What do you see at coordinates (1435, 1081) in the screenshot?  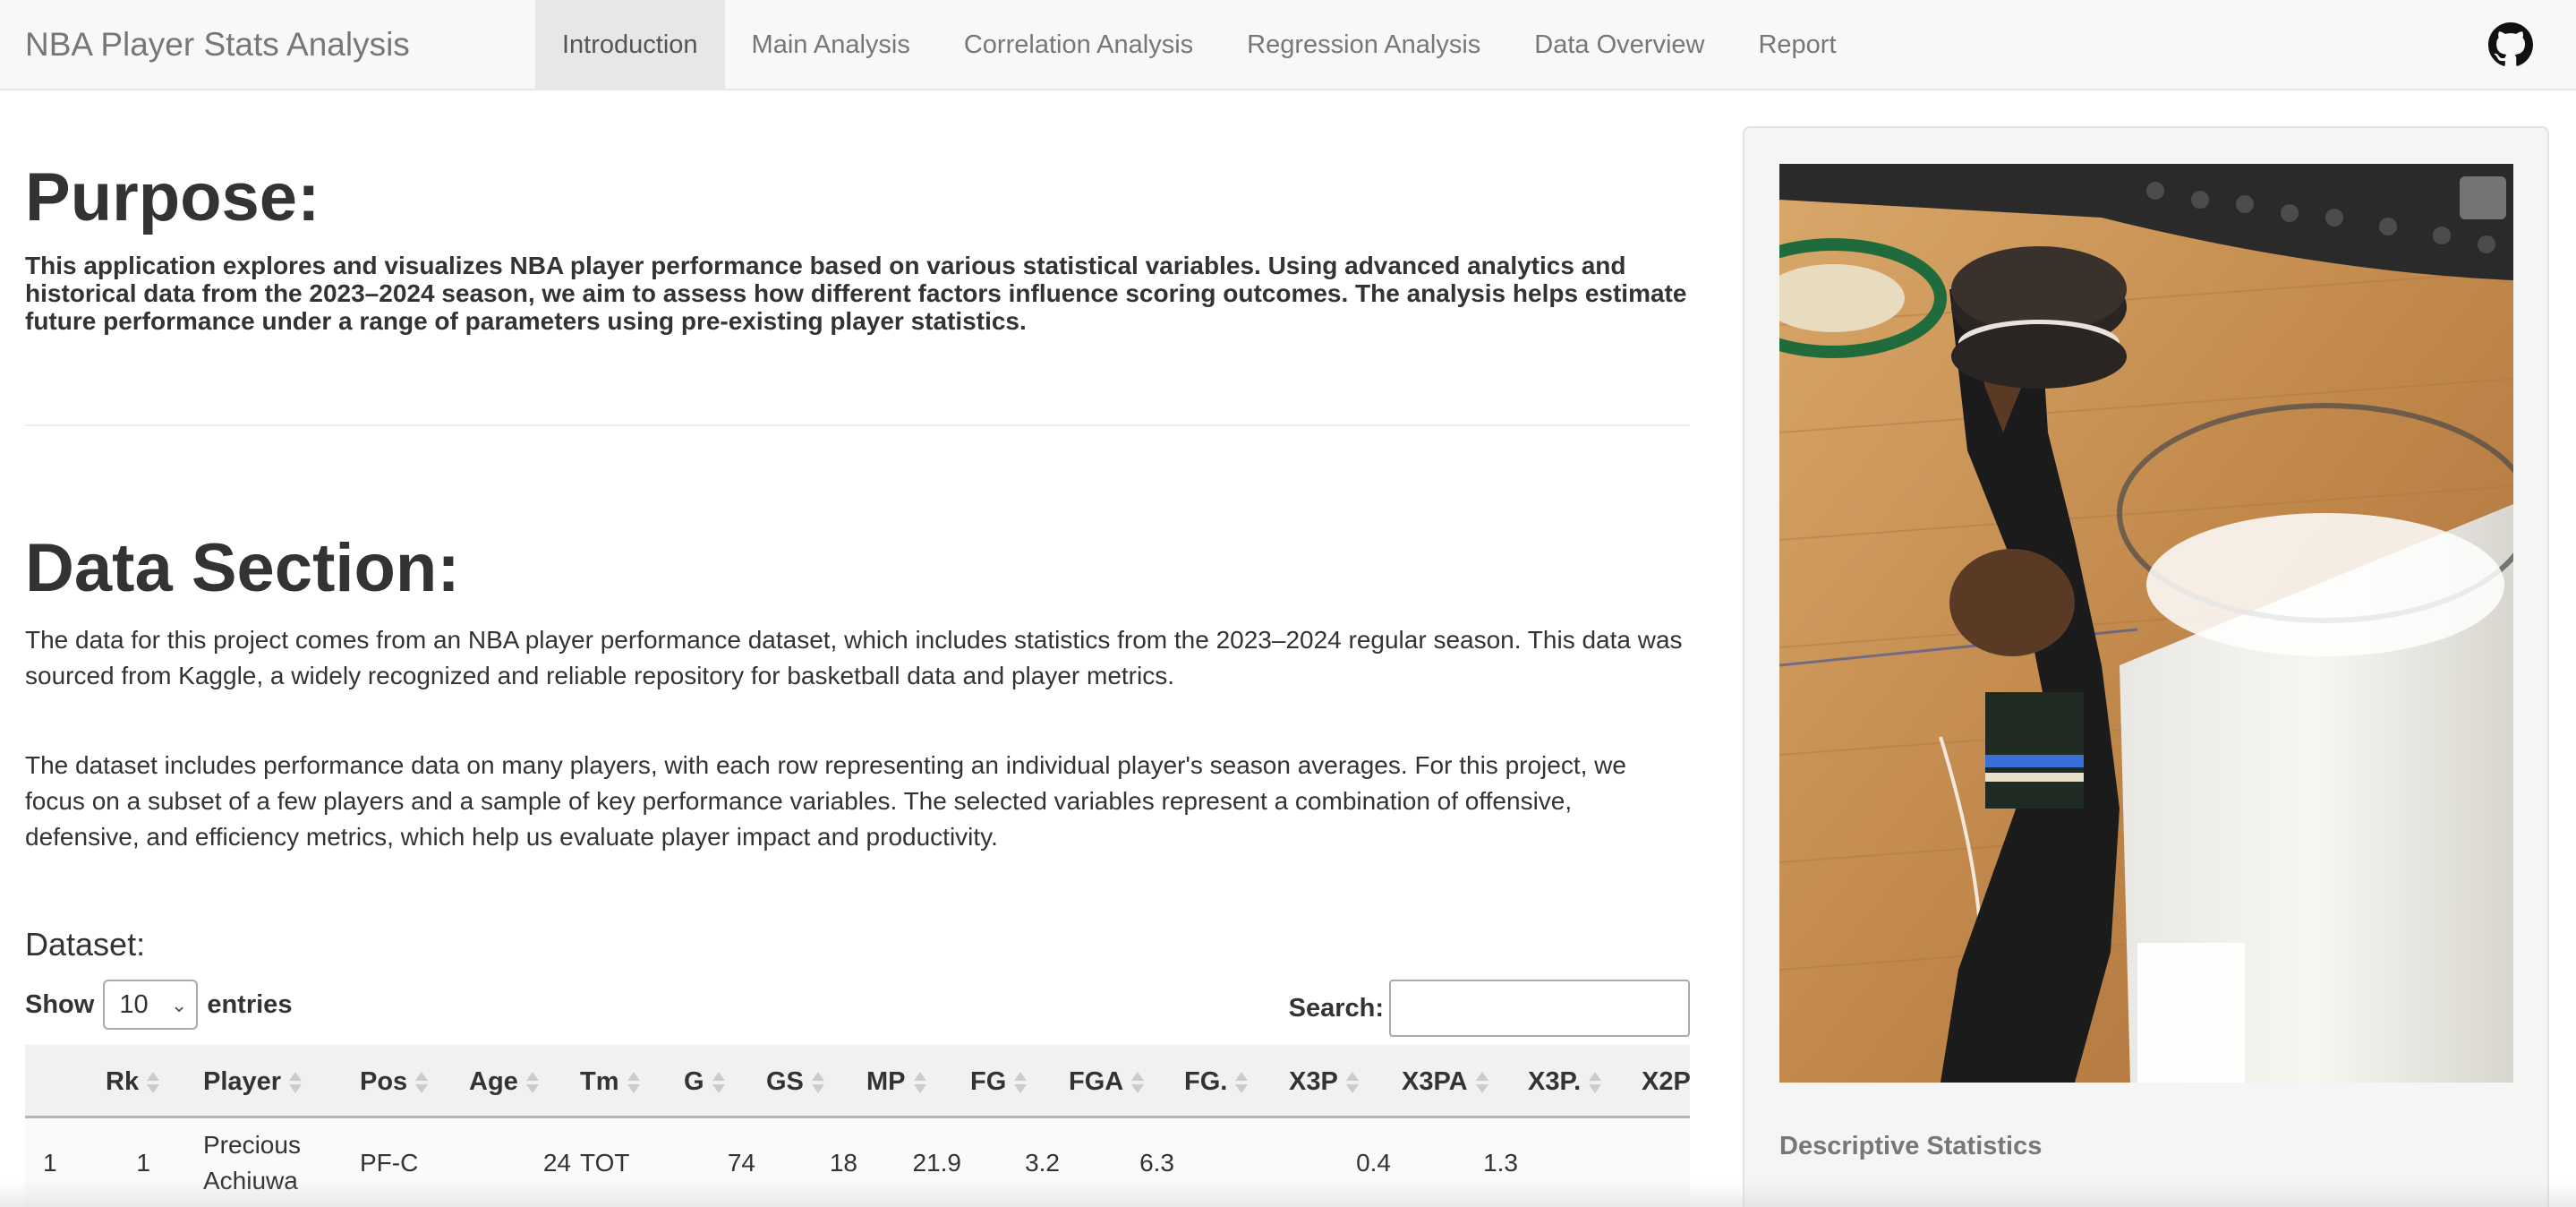 I see `column-header-label: X3PA` at bounding box center [1435, 1081].